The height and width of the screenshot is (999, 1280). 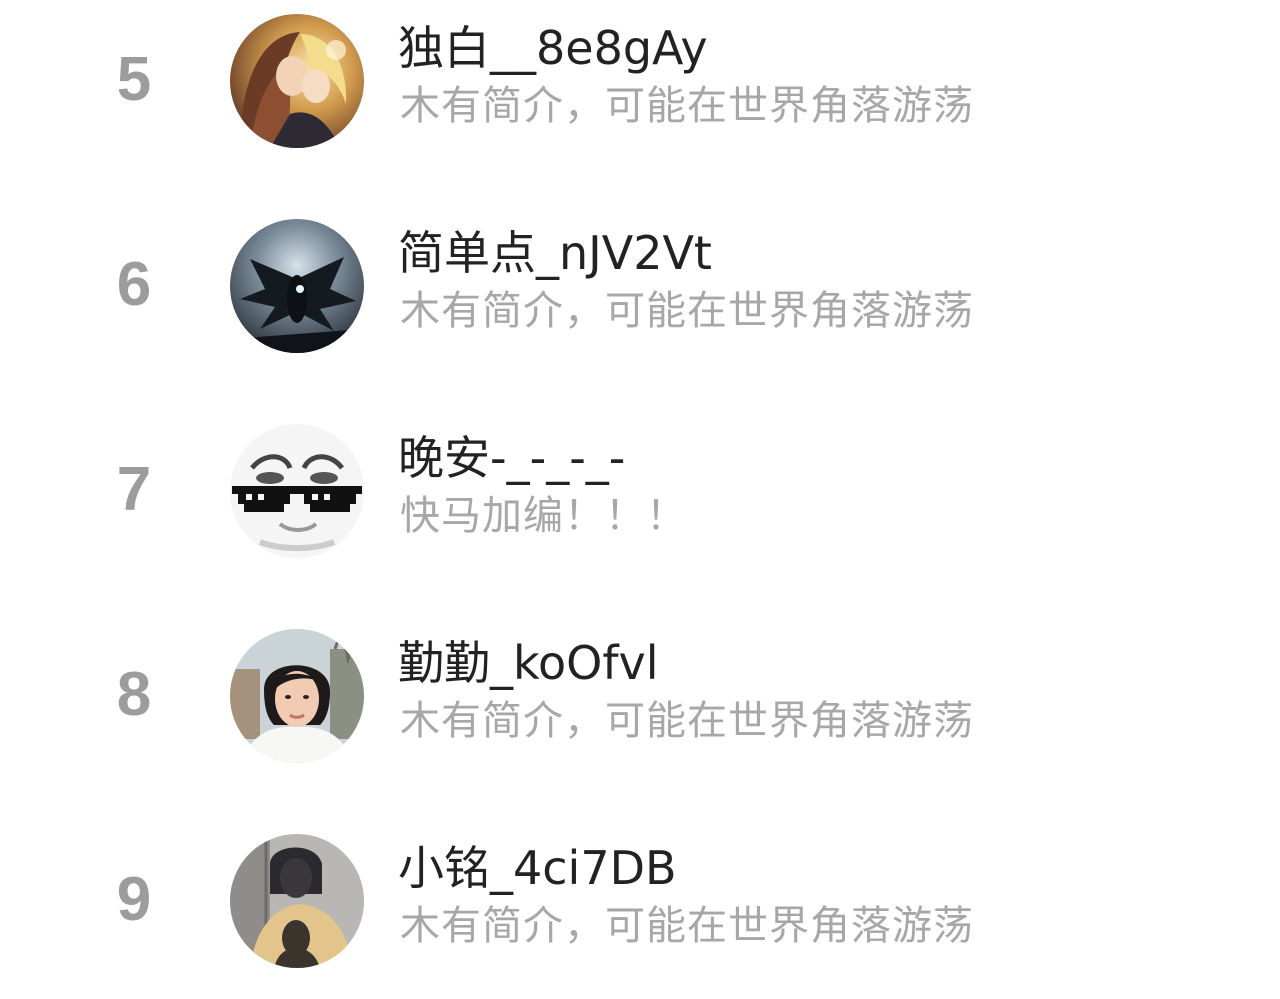 I want to click on rank-number: 9, so click(x=134, y=899).